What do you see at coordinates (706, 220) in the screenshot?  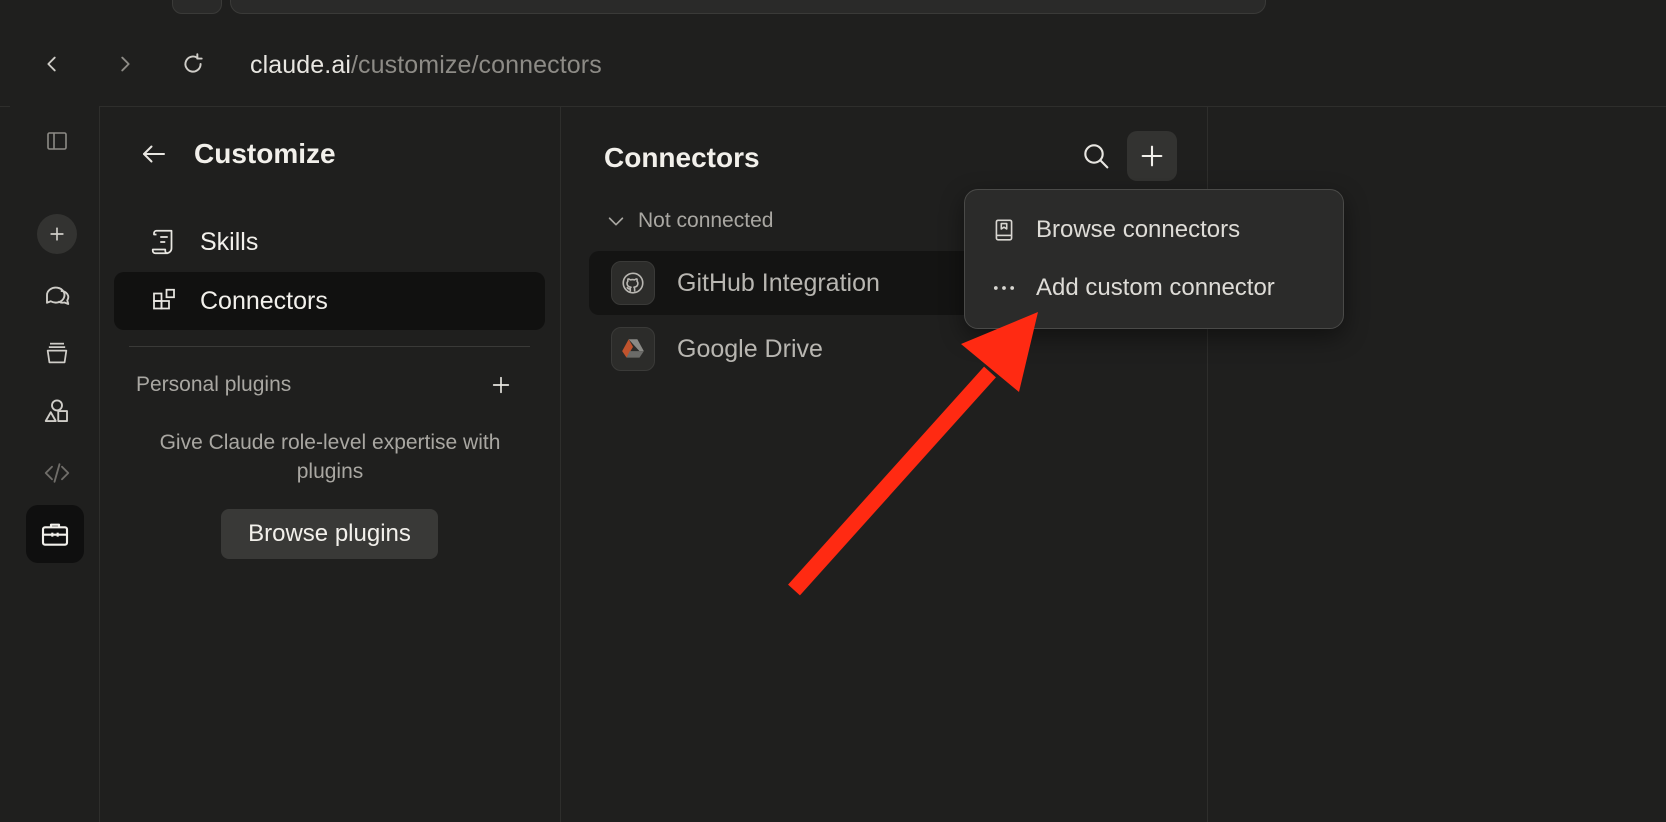 I see `not-connected-label: Not connected` at bounding box center [706, 220].